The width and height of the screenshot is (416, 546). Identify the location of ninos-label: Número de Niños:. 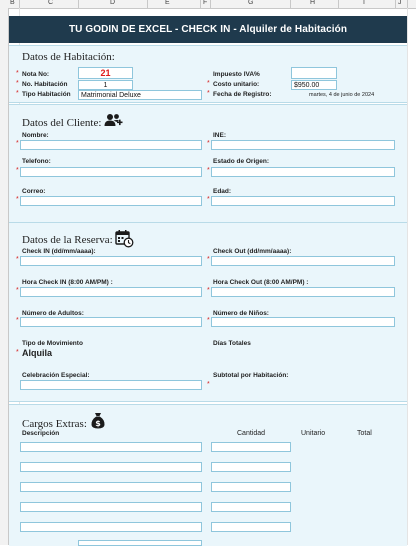
(241, 313).